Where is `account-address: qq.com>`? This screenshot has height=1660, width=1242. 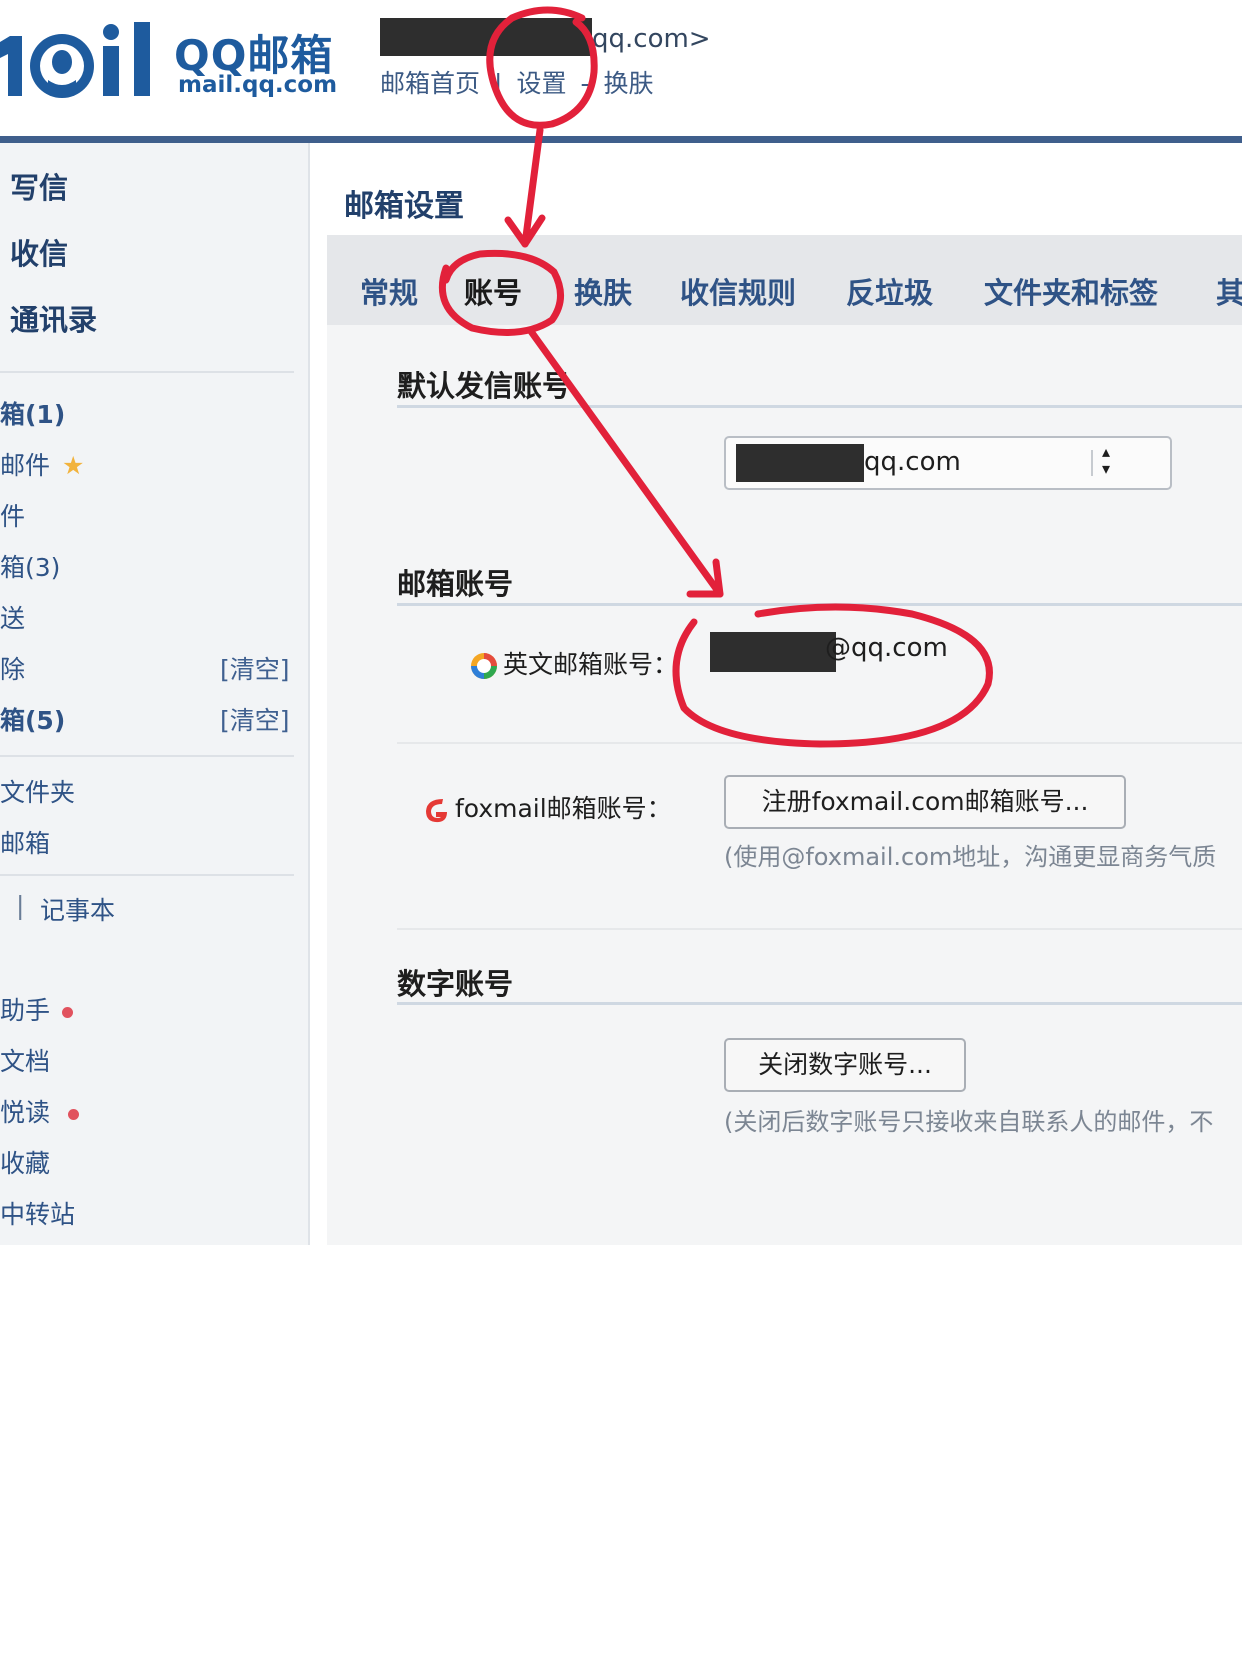
account-address: qq.com> is located at coordinates (651, 39).